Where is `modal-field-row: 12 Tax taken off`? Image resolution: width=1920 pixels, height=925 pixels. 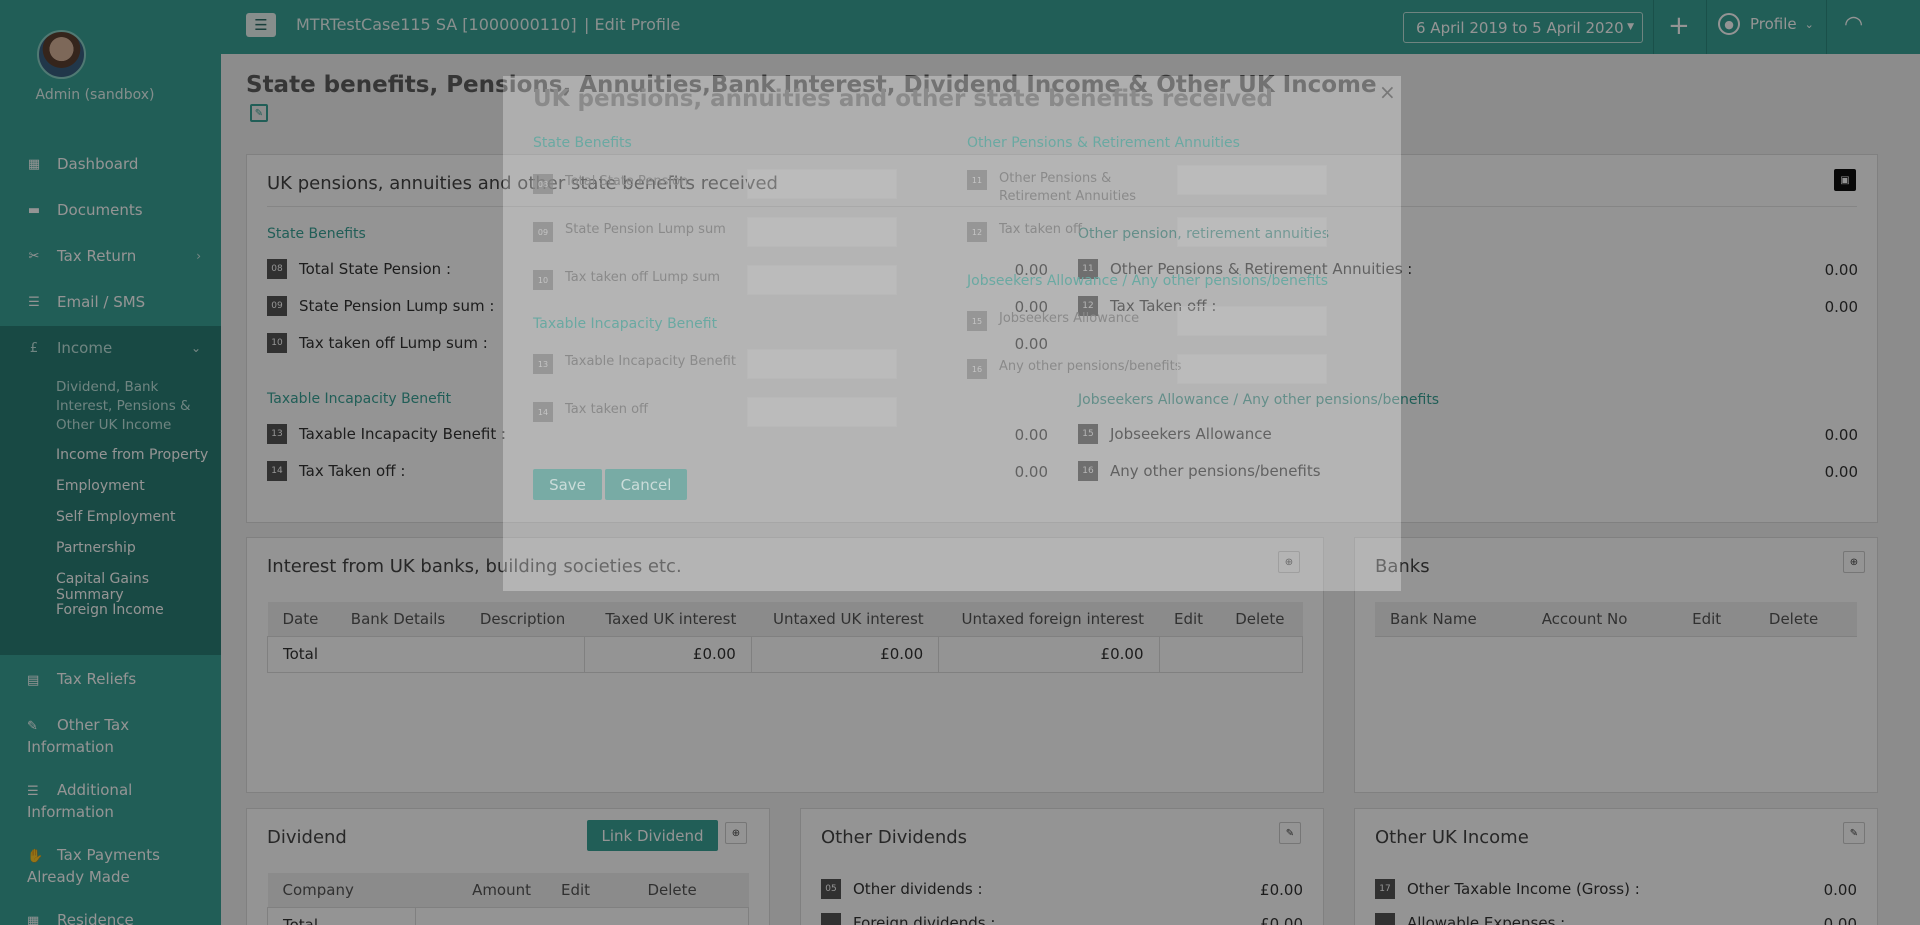
modal-field-row: 12 Tax taken off is located at coordinates (1024, 232).